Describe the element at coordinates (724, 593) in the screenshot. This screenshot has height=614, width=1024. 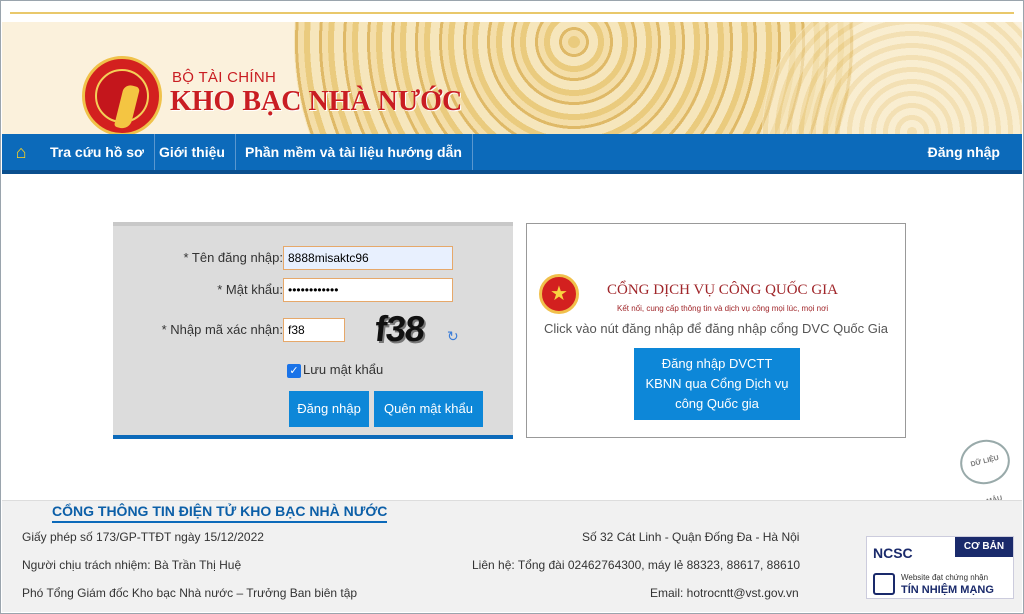
I see `email-text: Email: hotrocntt@vst.gov.vn` at that location.